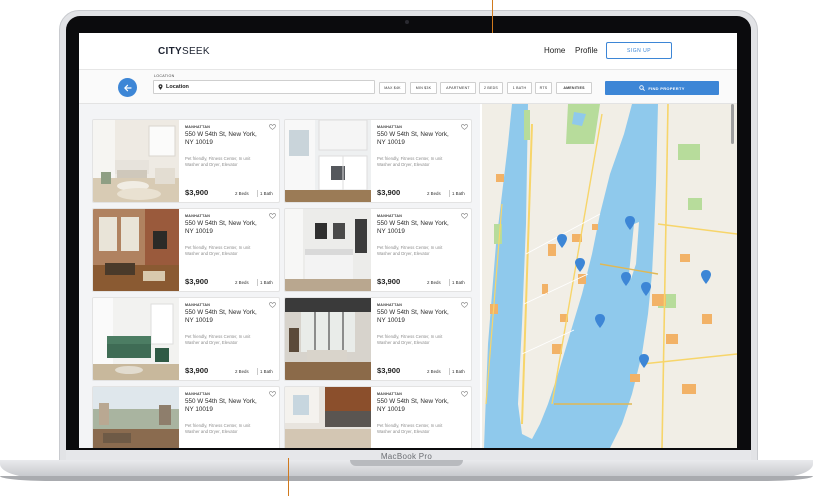 The width and height of the screenshot is (813, 496). I want to click on filter-amenities: AMENITIES, so click(574, 88).